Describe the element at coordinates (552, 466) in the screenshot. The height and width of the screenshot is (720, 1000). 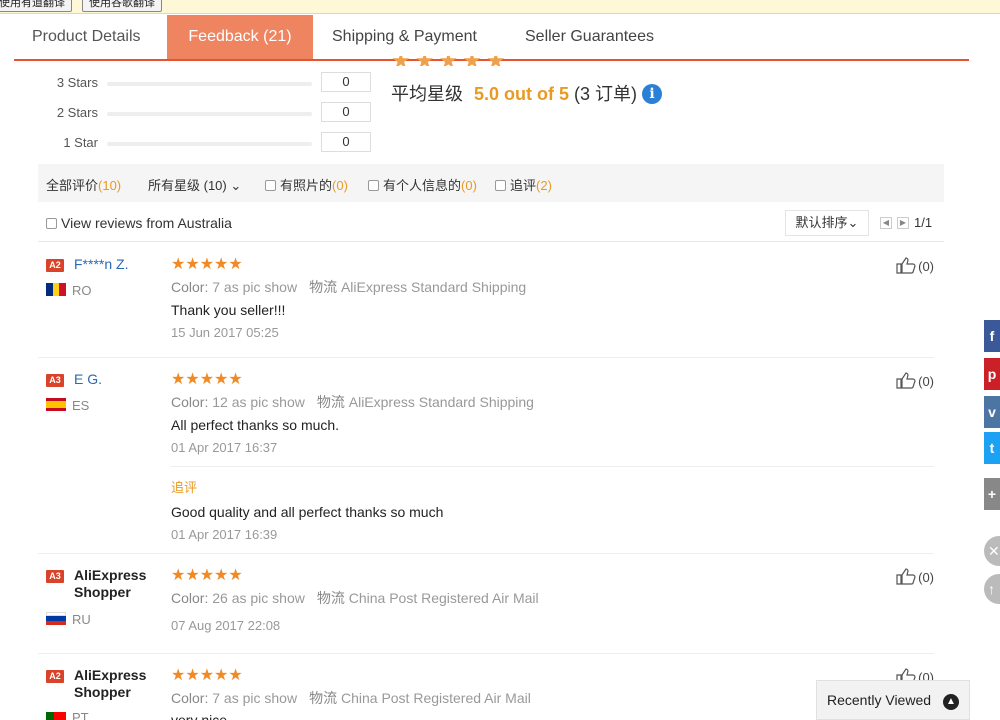
I see `divider` at that location.